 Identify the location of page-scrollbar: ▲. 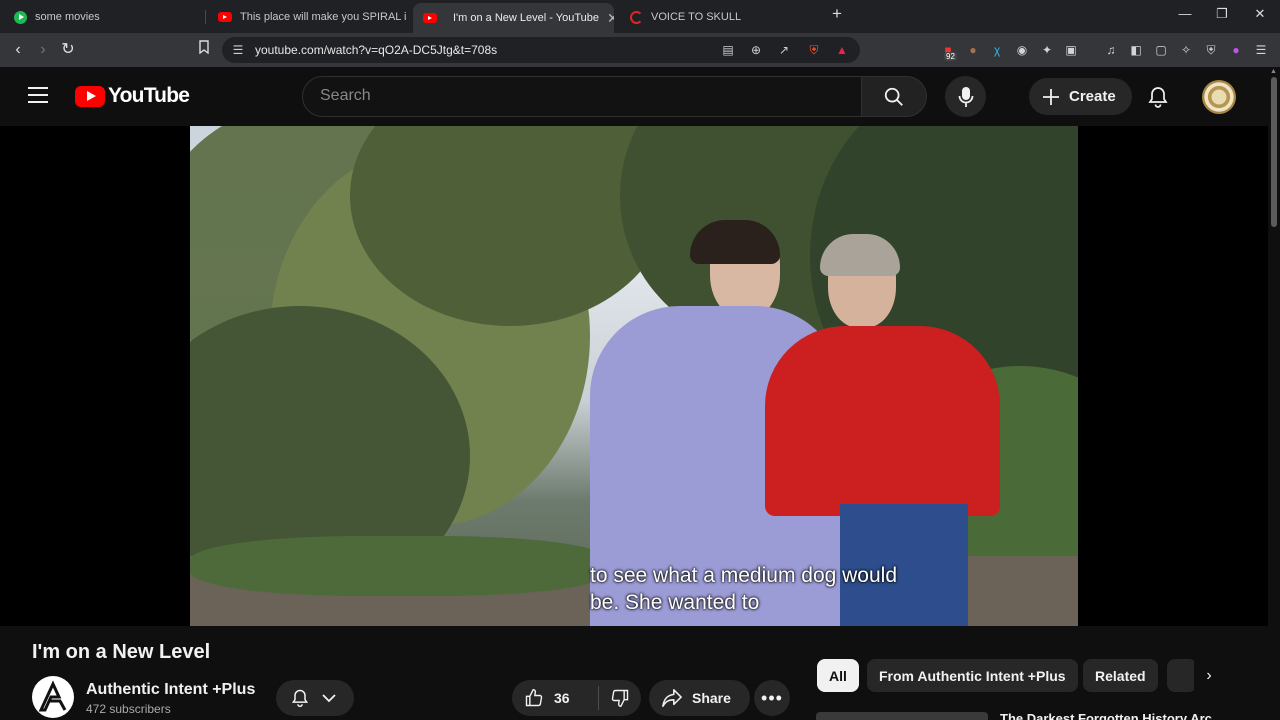
(1274, 393).